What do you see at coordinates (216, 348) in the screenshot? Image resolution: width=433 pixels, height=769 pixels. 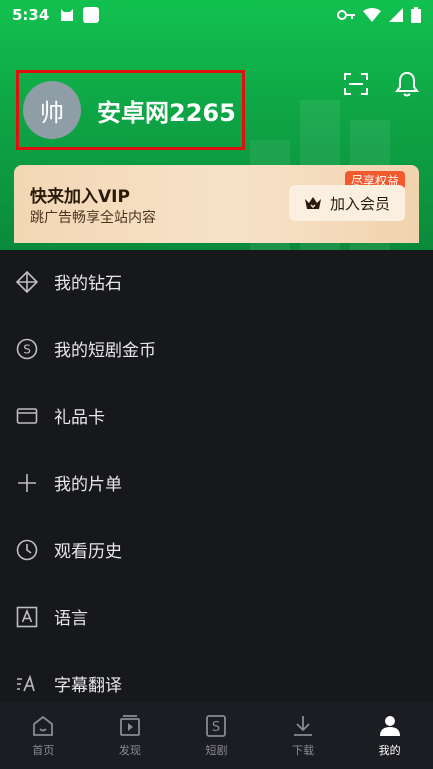 I see `menu-item-coins: S 我的短剧金币` at bounding box center [216, 348].